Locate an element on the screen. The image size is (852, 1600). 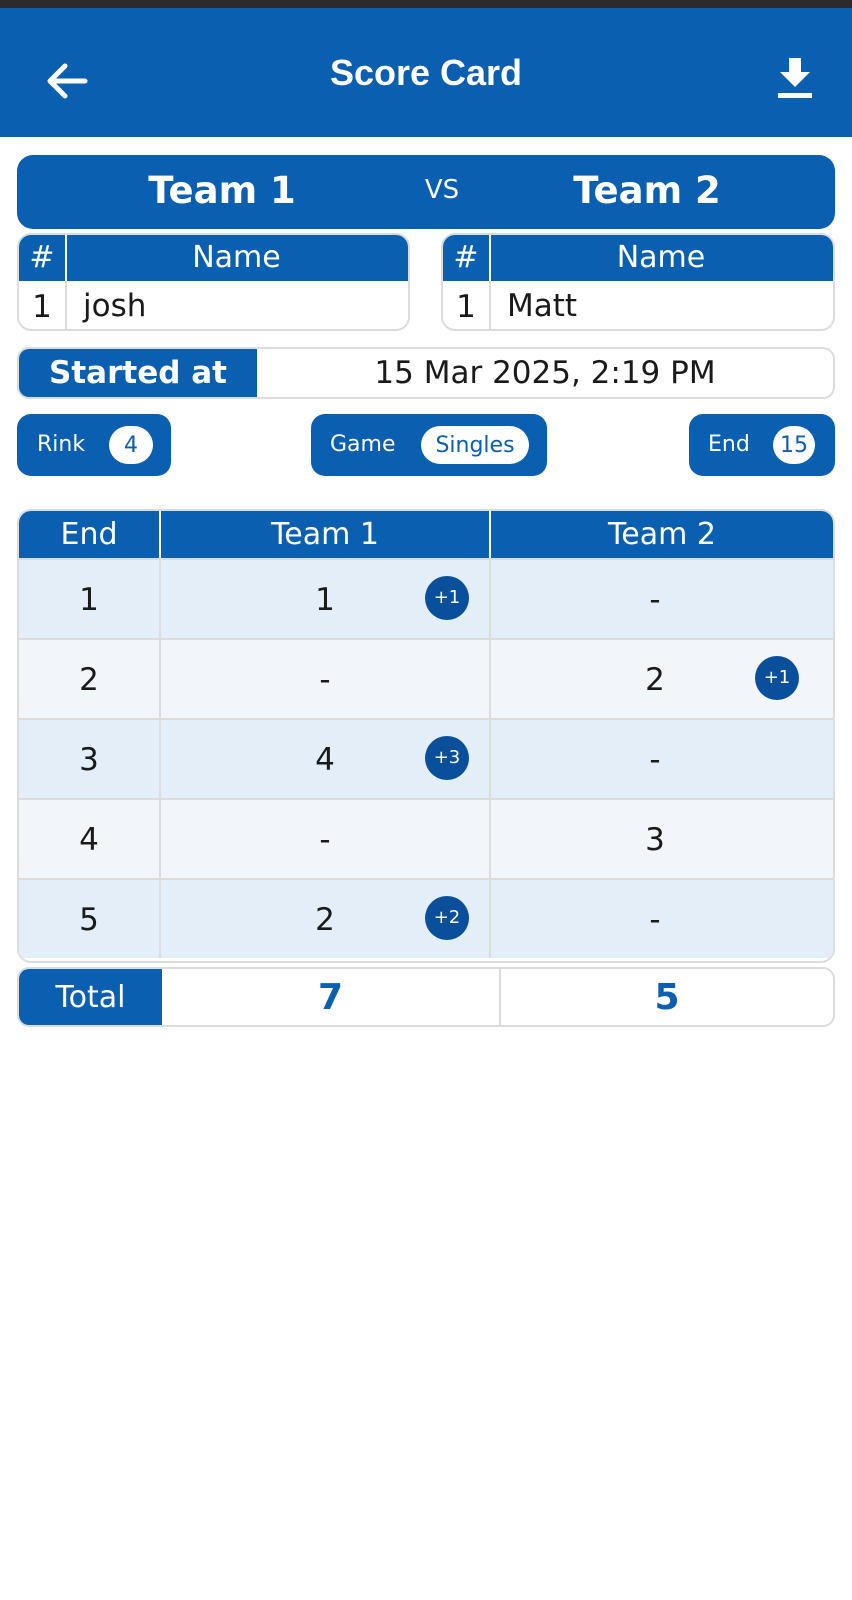
download-button is located at coordinates (795, 78).